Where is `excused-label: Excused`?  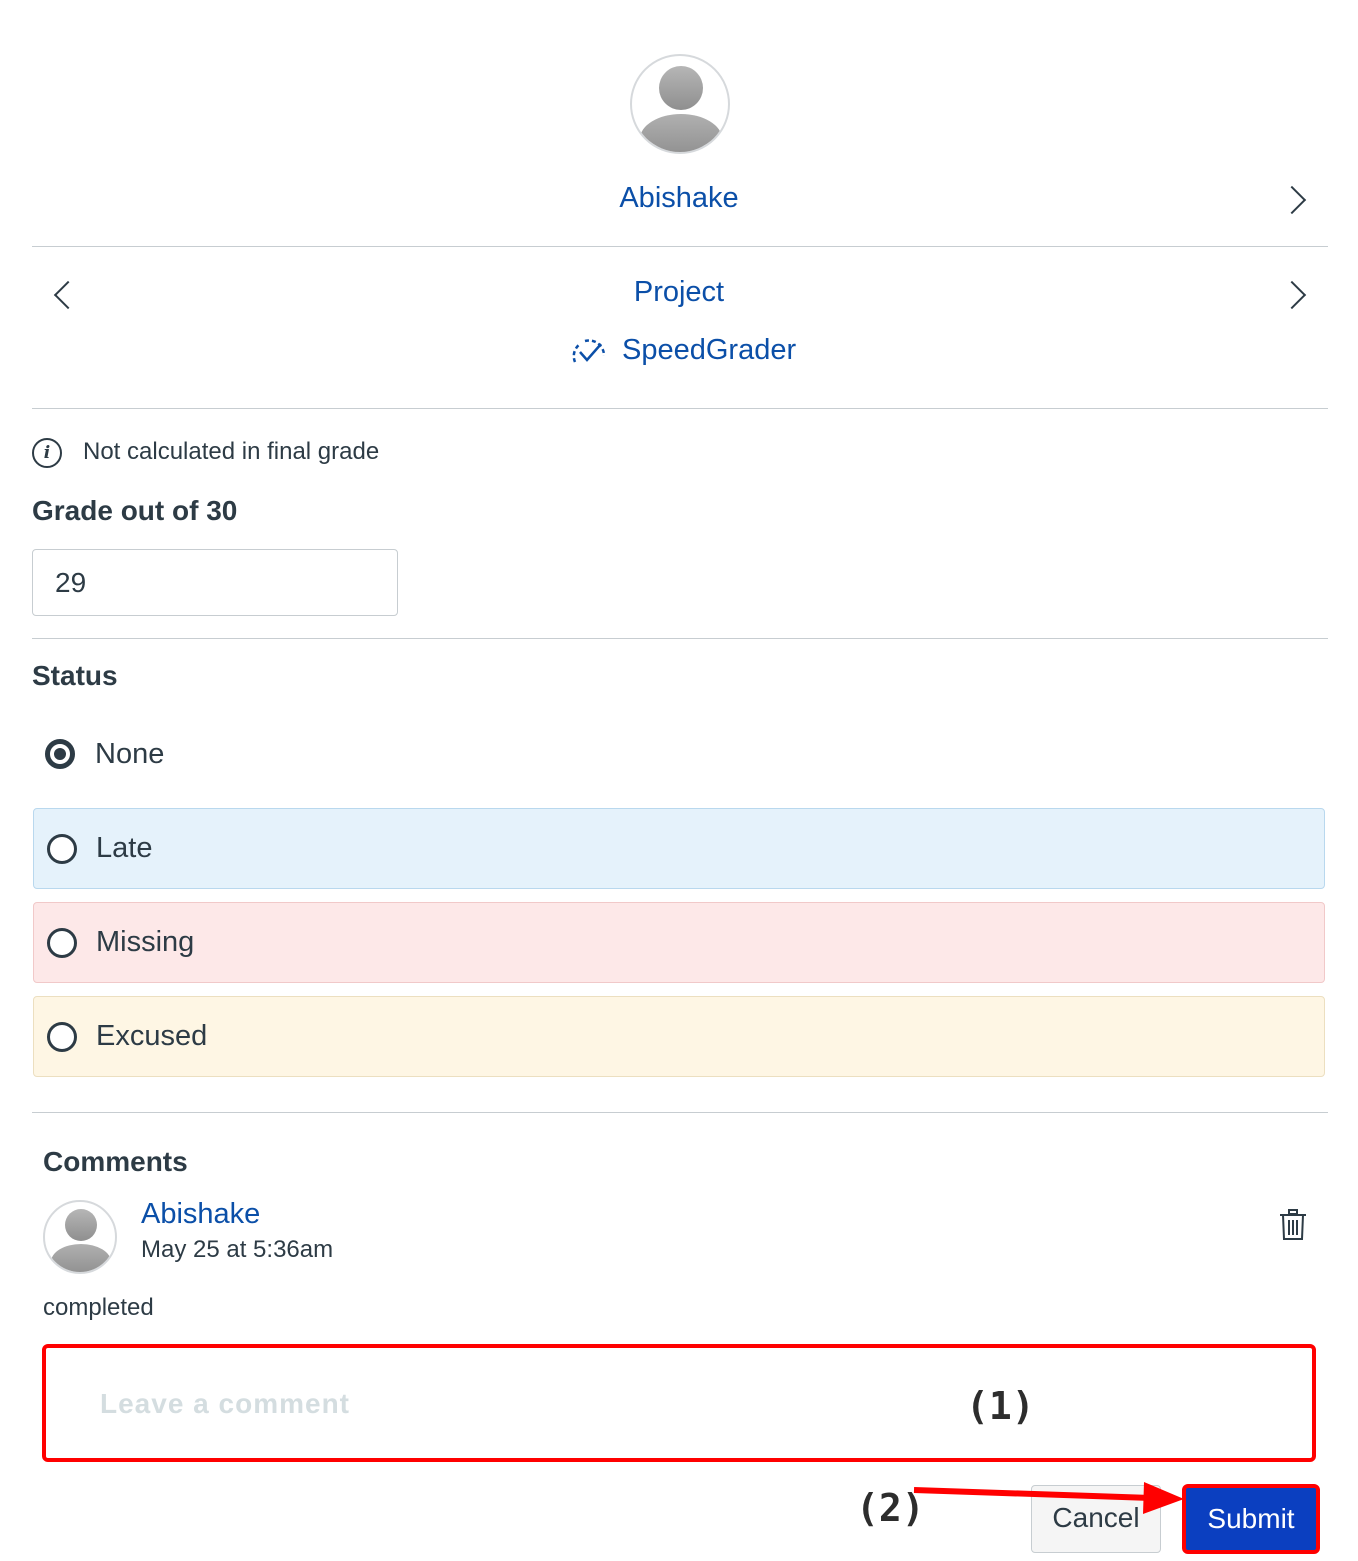 excused-label: Excused is located at coordinates (152, 1036).